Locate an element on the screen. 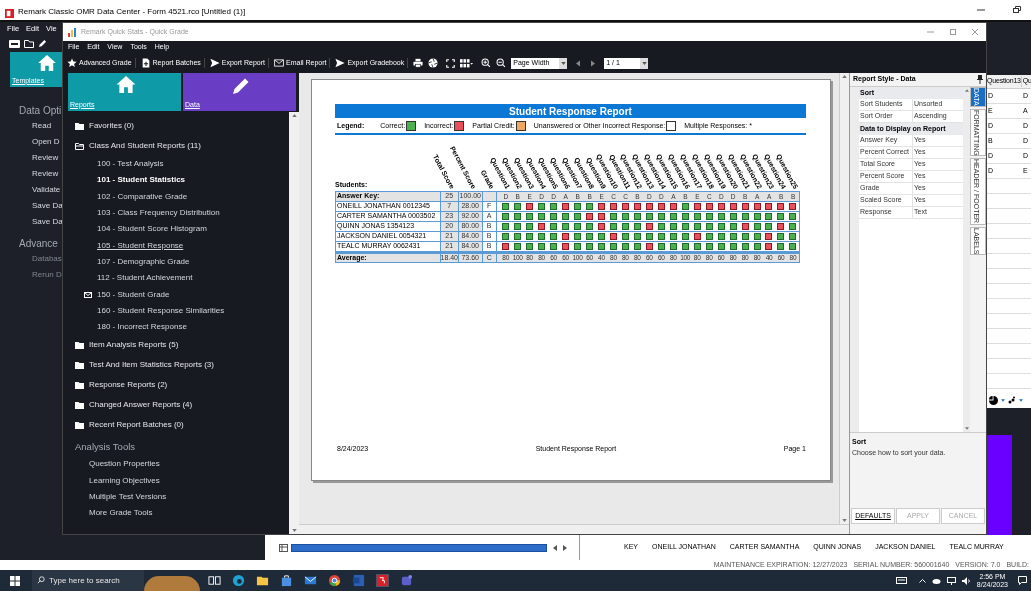 Image resolution: width=1031 pixels, height=591 pixels. tree-folder: Recent Report Batches (0) is located at coordinates (136, 425).